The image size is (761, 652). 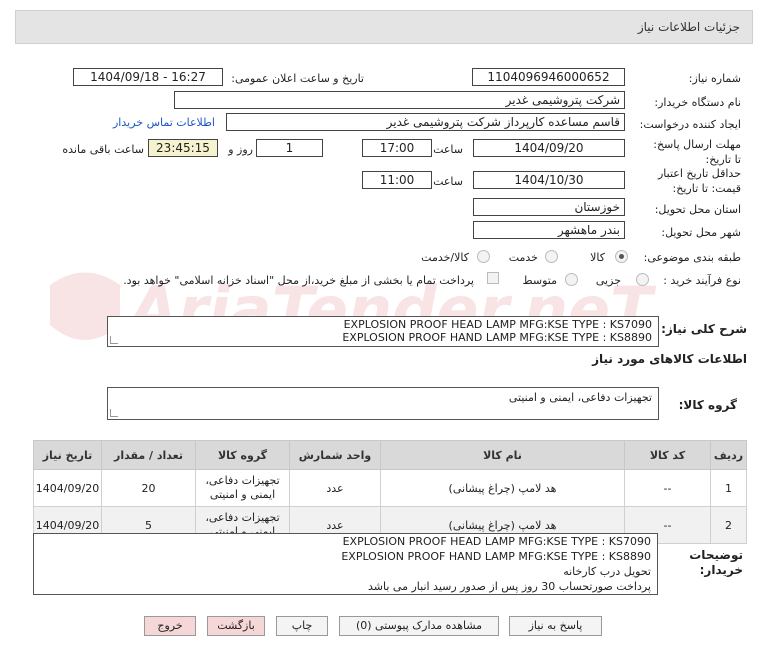 What do you see at coordinates (502, 455) in the screenshot?
I see `col-name: نام کالا` at bounding box center [502, 455].